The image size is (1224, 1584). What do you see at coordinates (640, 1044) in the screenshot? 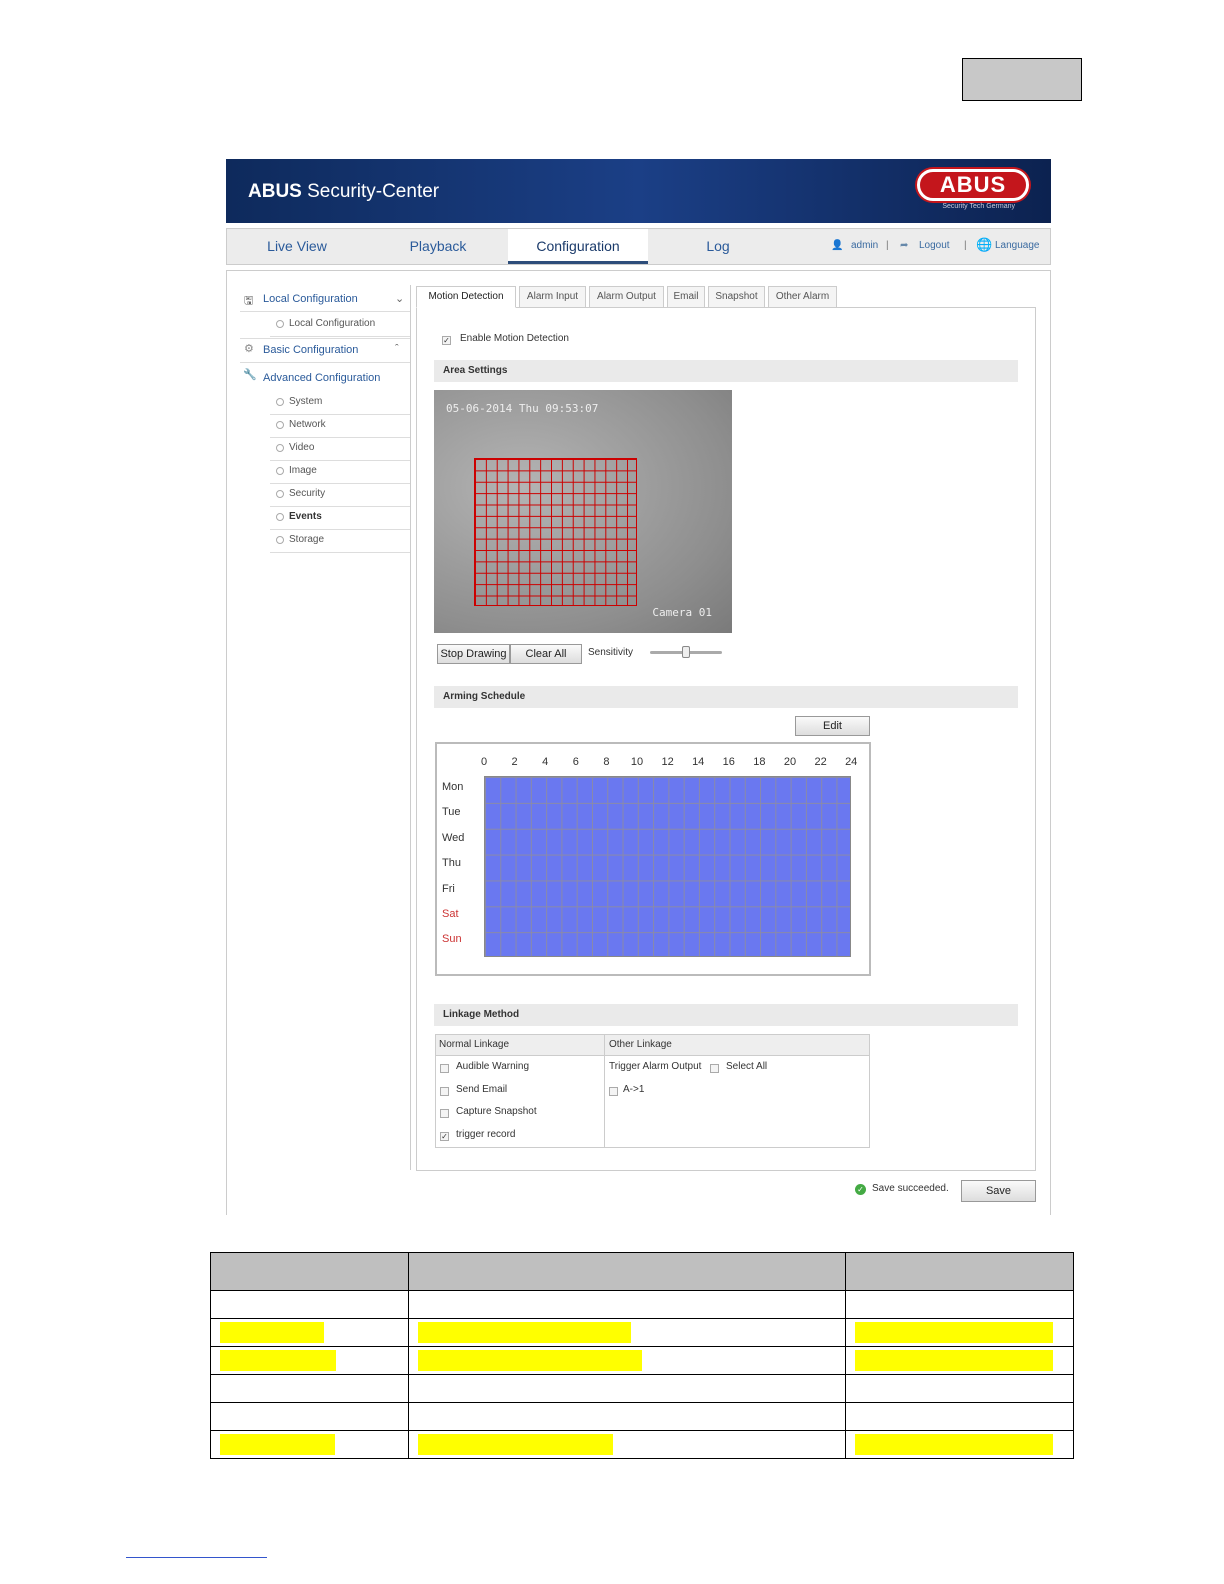
I see `other-linkage-header: Other Linkage` at bounding box center [640, 1044].